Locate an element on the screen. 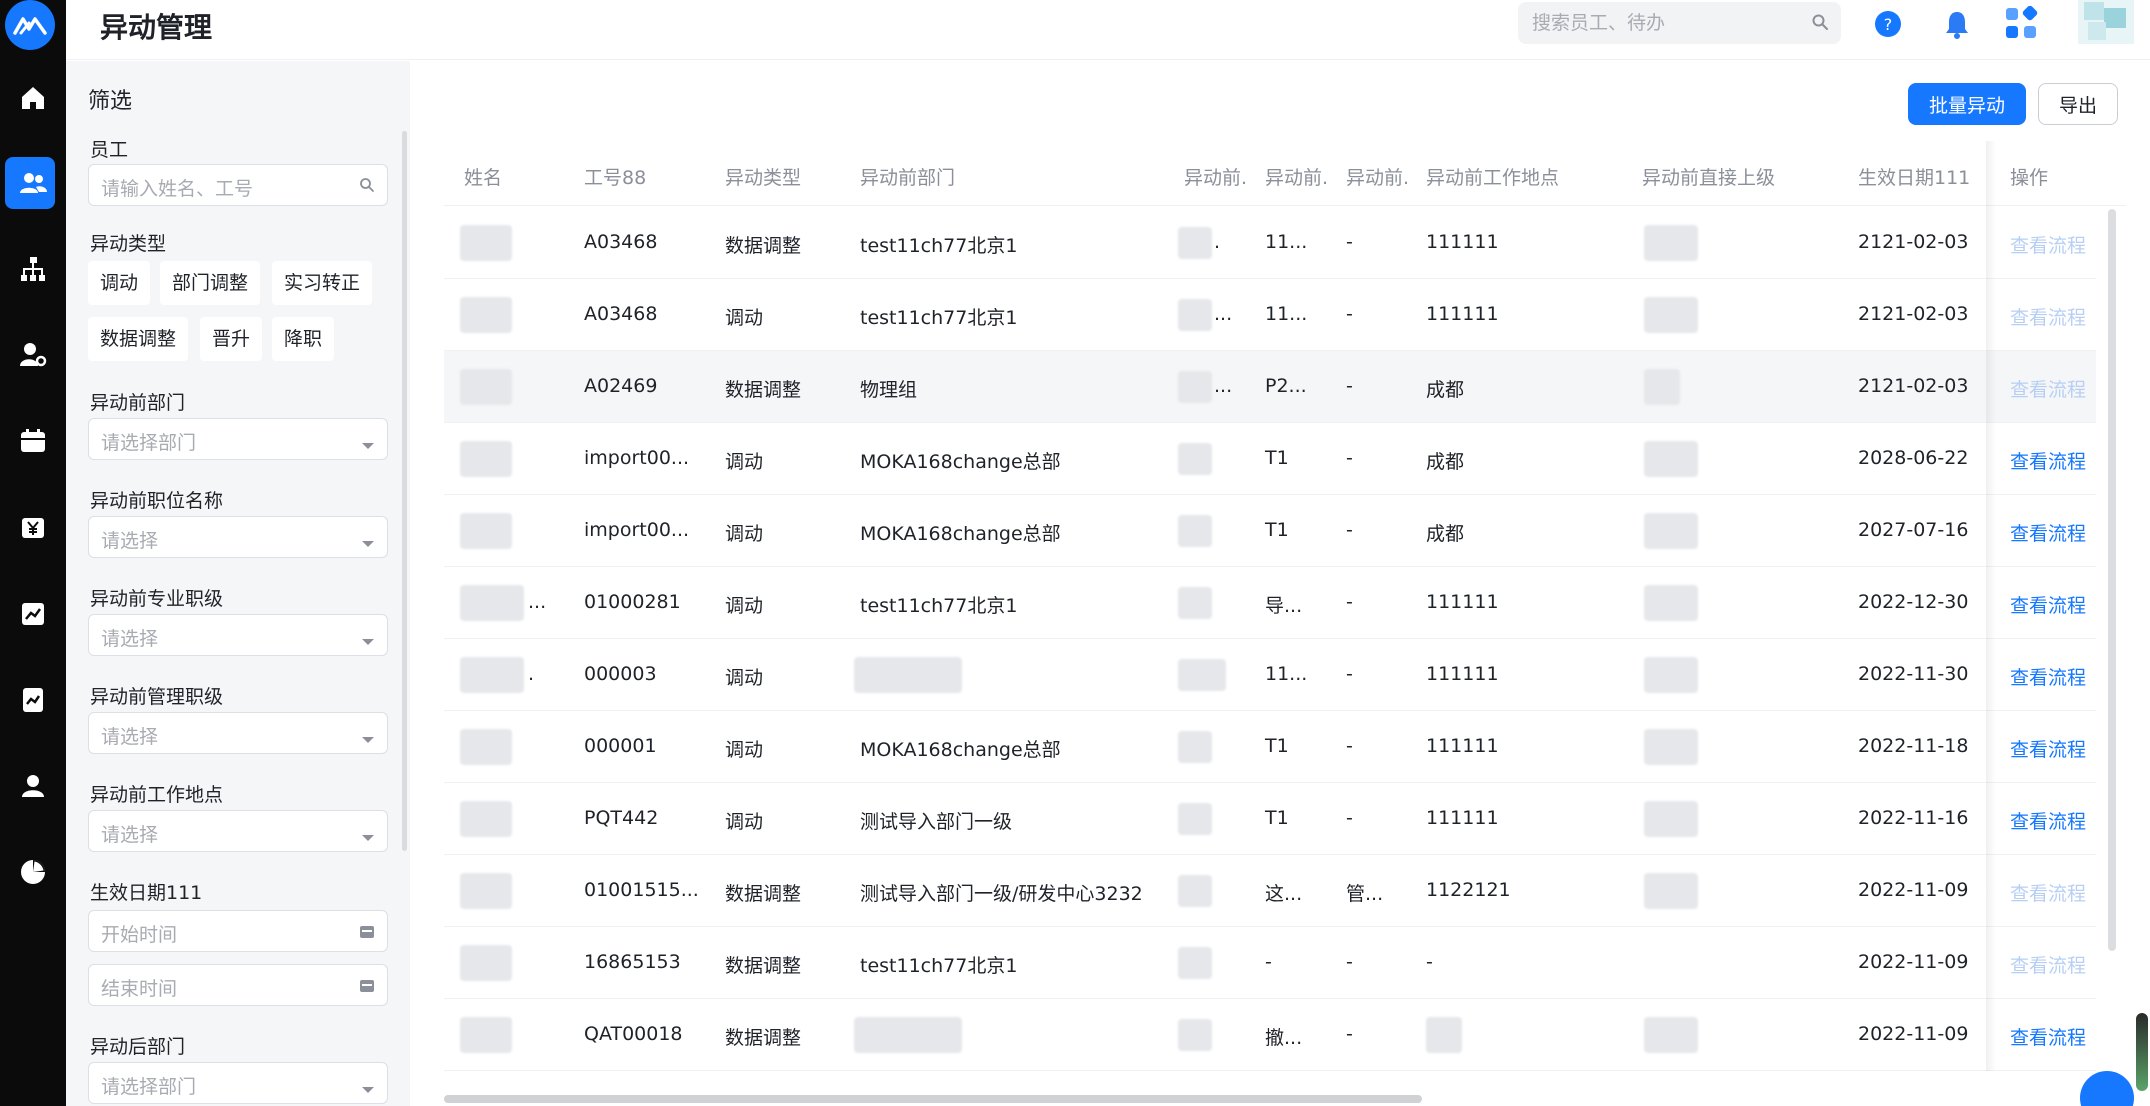 The width and height of the screenshot is (2150, 1106). table-row: PQT442 调动 测试导入部门一级 T1 - 111111 2022-11-16 查看流程 is located at coordinates (1270, 819).